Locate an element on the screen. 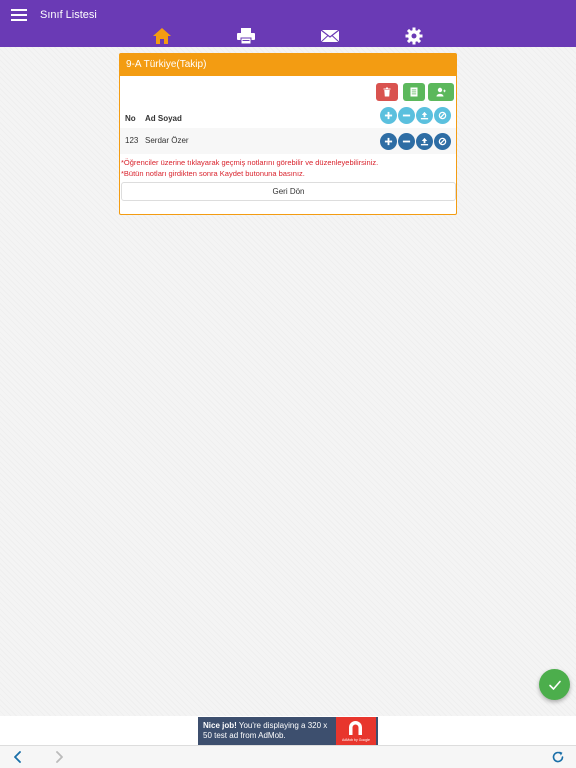  check-icon is located at coordinates (554, 685).